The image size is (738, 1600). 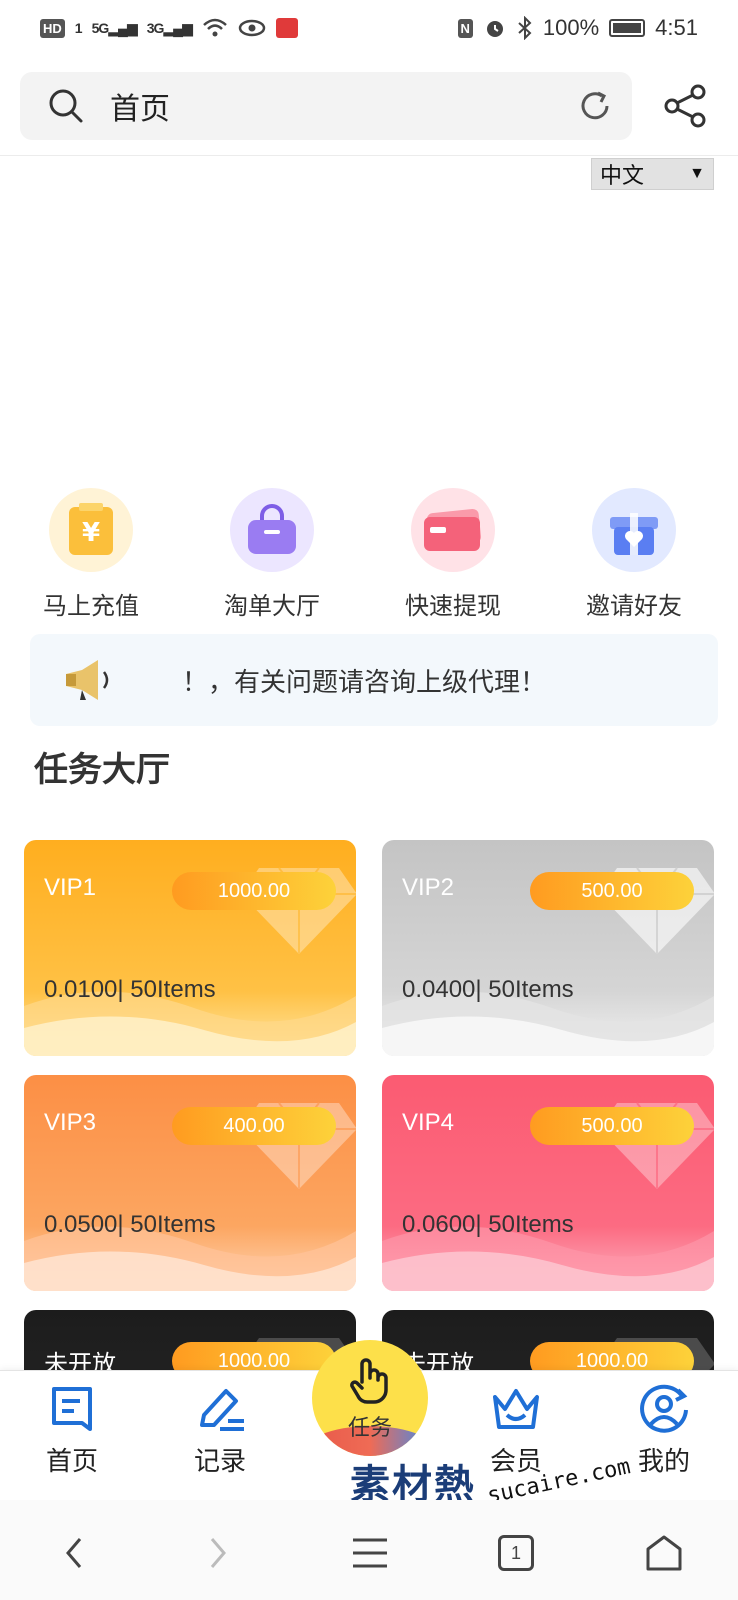 I want to click on net-5g-label: 5G, so click(x=100, y=27).